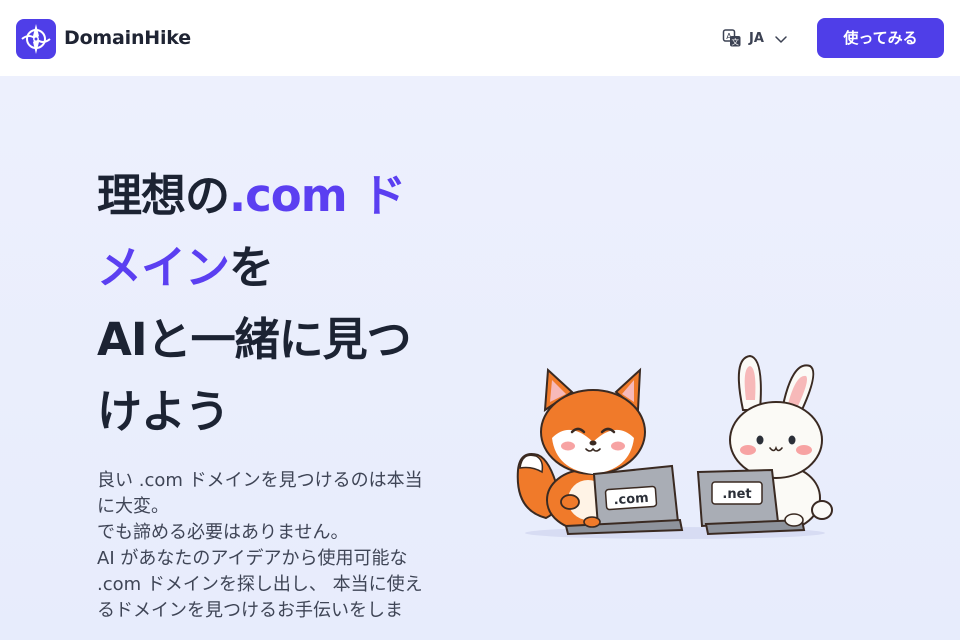  Describe the element at coordinates (736, 494) in the screenshot. I see `rabbit-laptop-label: .net` at that location.